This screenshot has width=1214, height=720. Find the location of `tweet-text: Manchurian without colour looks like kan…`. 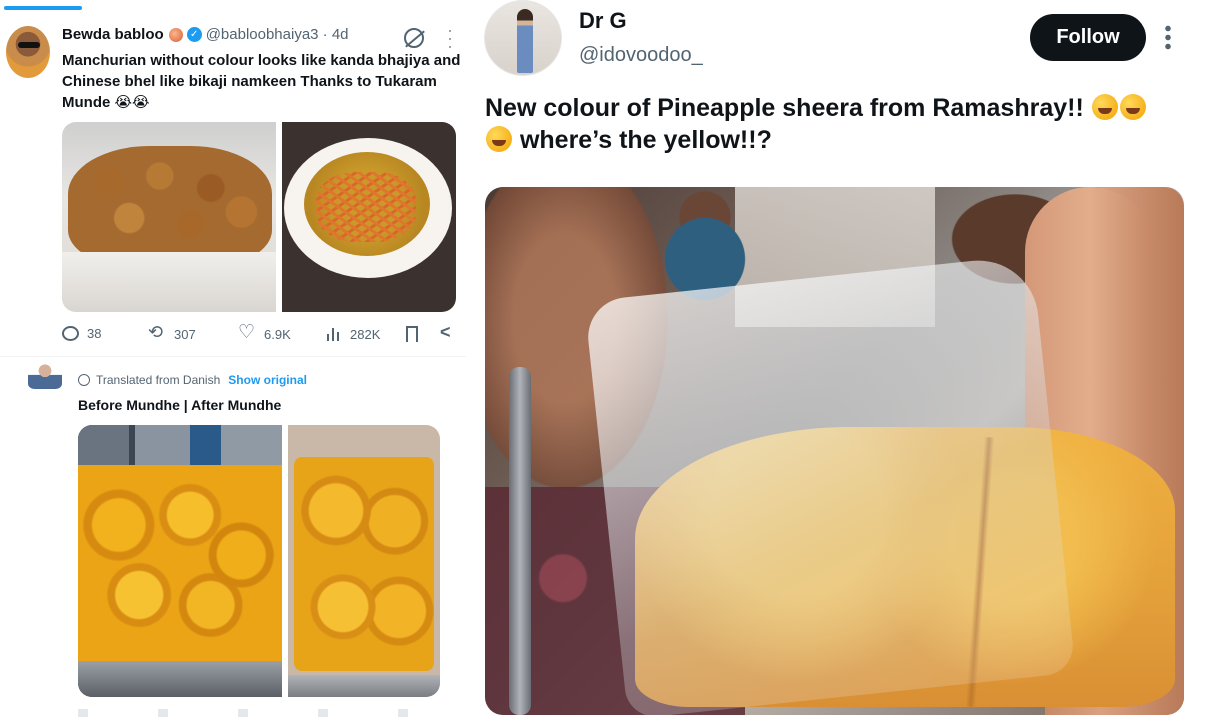

tweet-text: Manchurian without colour looks like kan… is located at coordinates (261, 81).